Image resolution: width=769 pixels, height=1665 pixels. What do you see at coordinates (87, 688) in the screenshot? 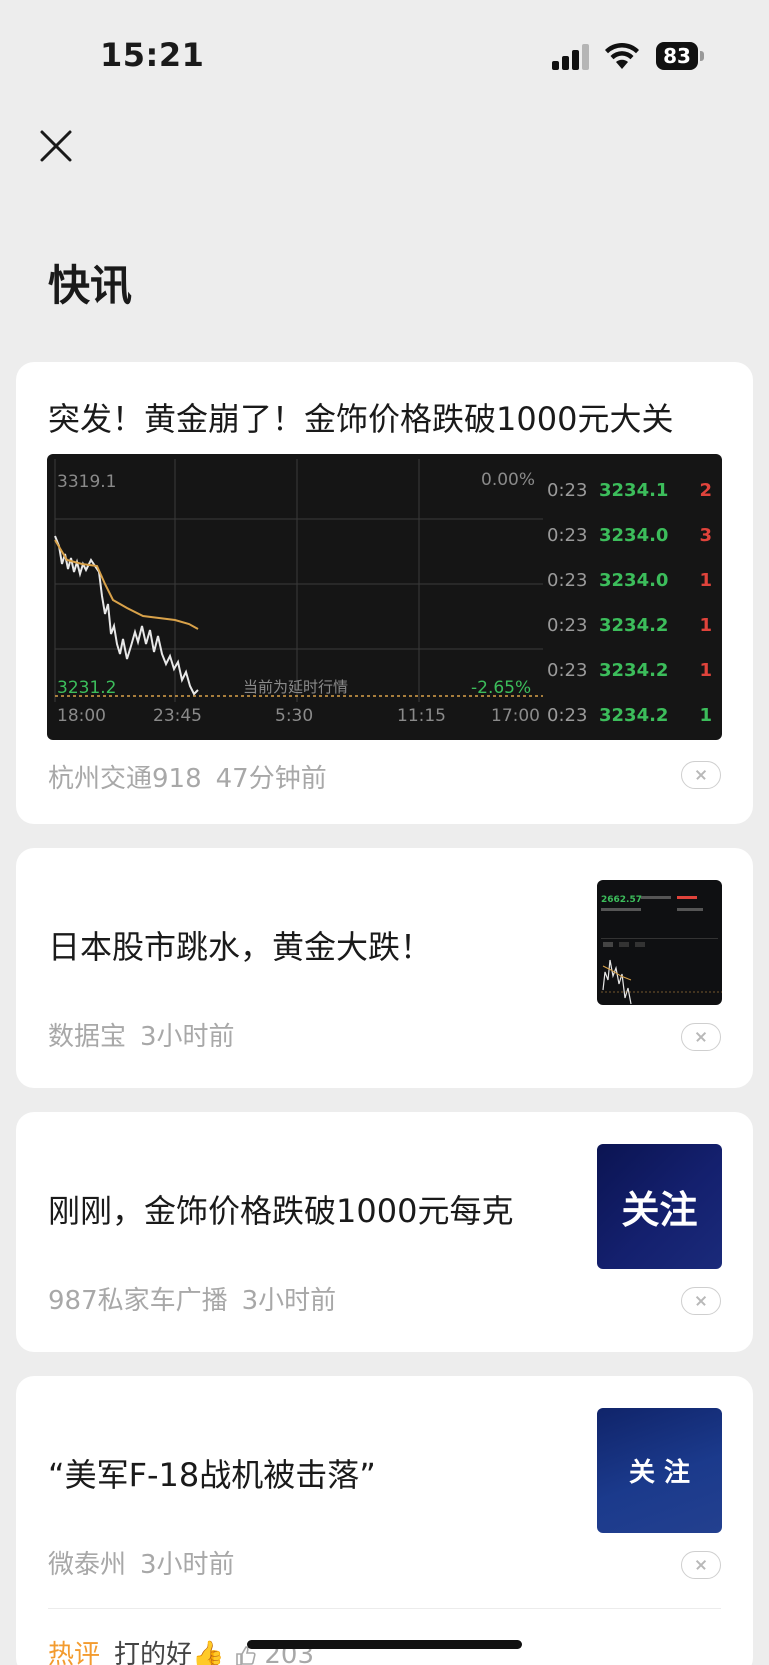
I see `chart-low-label: 3231.2` at bounding box center [87, 688].